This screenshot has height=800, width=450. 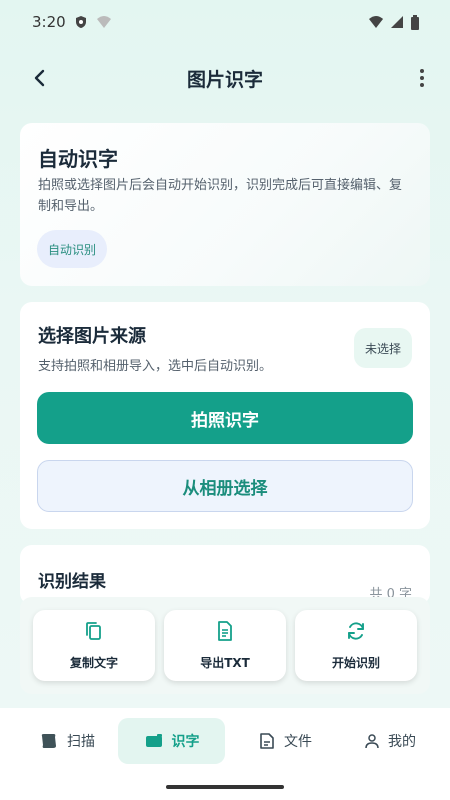 What do you see at coordinates (415, 22) in the screenshot?
I see `battery-icon` at bounding box center [415, 22].